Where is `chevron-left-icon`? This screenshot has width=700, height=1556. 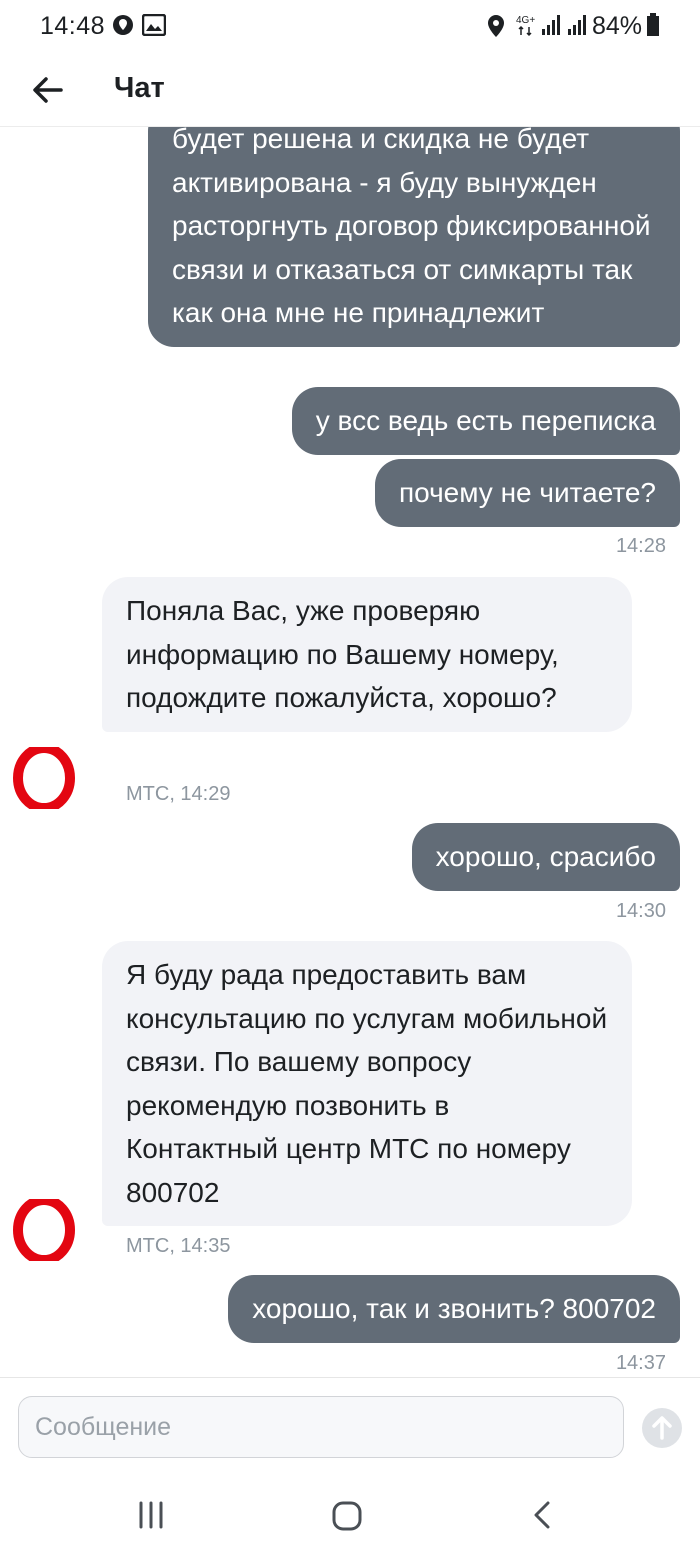 chevron-left-icon is located at coordinates (542, 1515).